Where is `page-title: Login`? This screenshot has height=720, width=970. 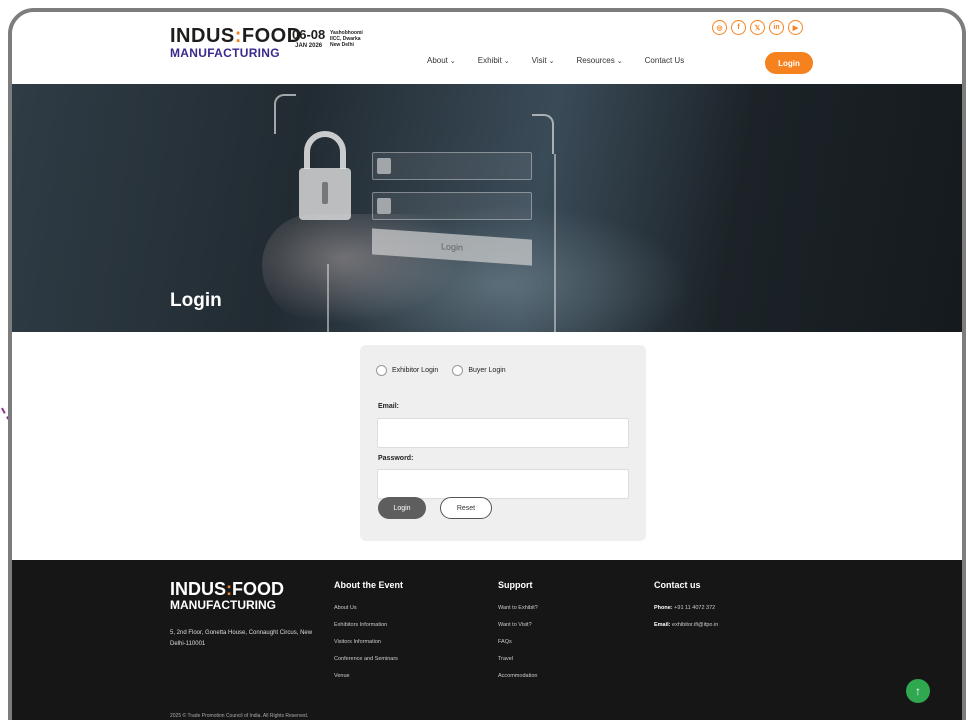 page-title: Login is located at coordinates (196, 300).